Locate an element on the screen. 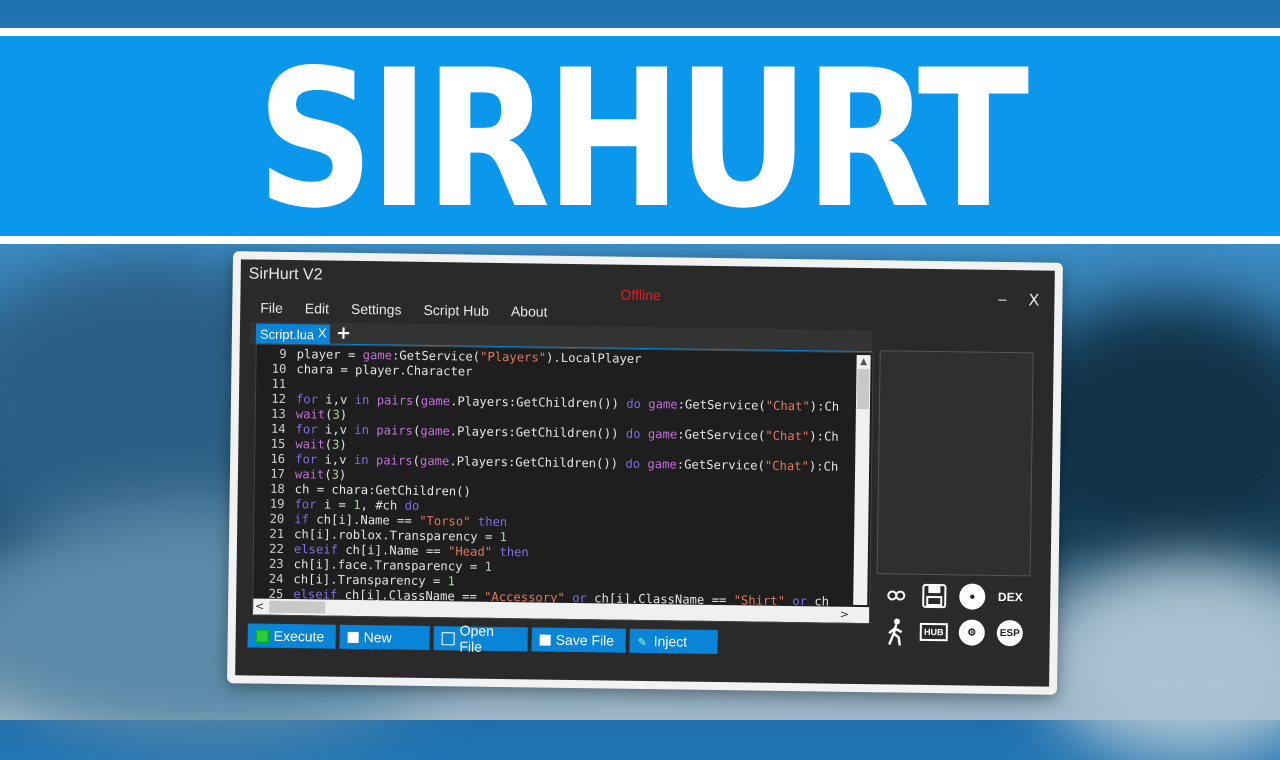  banner-bottom-stripe is located at coordinates (640, 240).